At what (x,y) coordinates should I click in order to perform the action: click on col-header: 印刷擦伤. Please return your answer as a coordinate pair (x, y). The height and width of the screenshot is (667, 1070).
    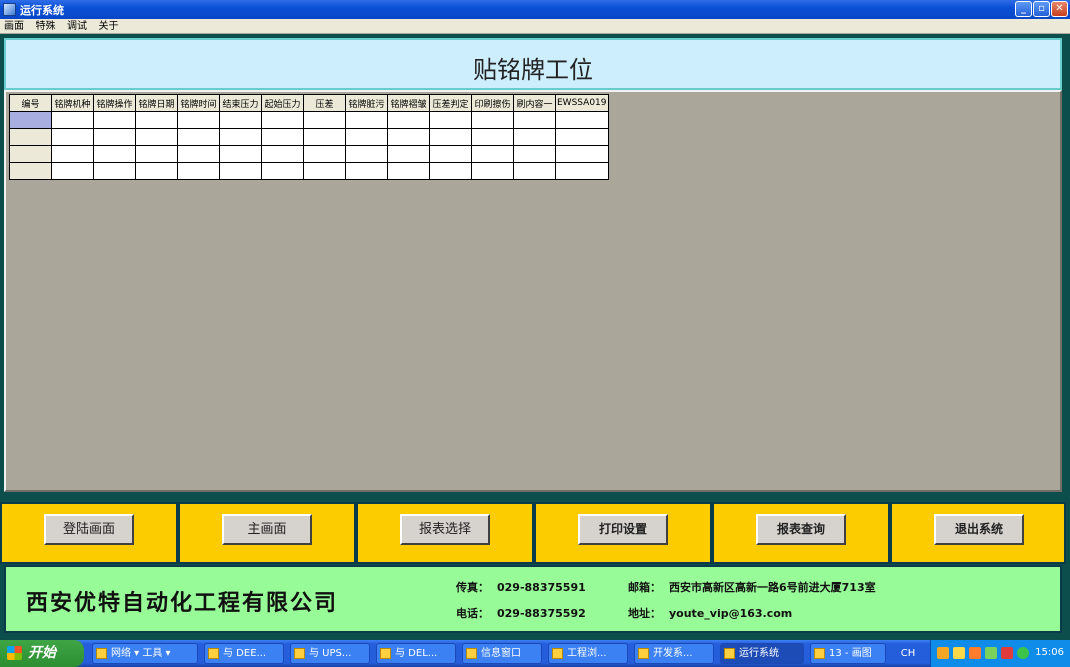
    Looking at the image, I should click on (492, 103).